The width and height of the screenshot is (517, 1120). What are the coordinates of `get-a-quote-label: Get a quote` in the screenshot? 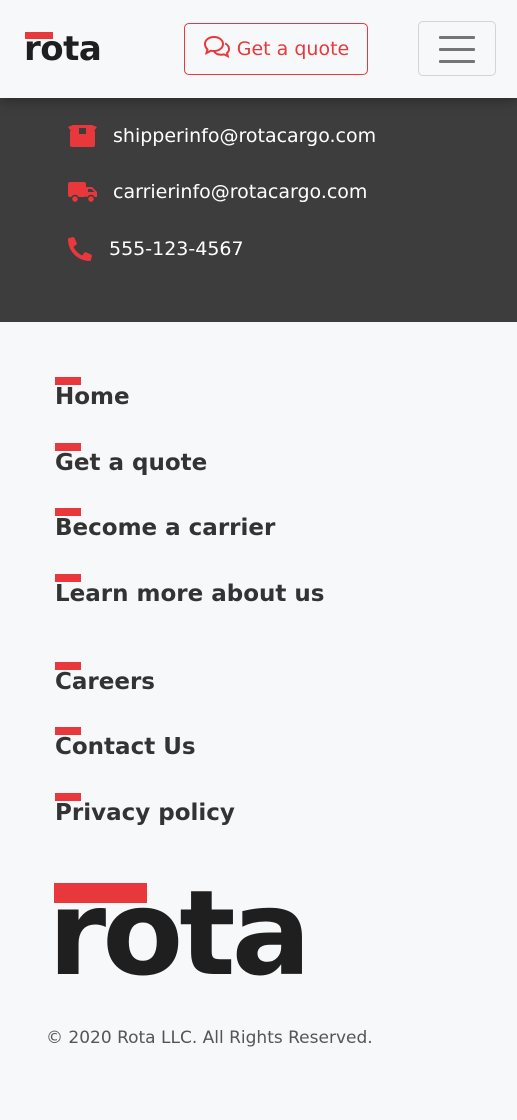 It's located at (293, 49).